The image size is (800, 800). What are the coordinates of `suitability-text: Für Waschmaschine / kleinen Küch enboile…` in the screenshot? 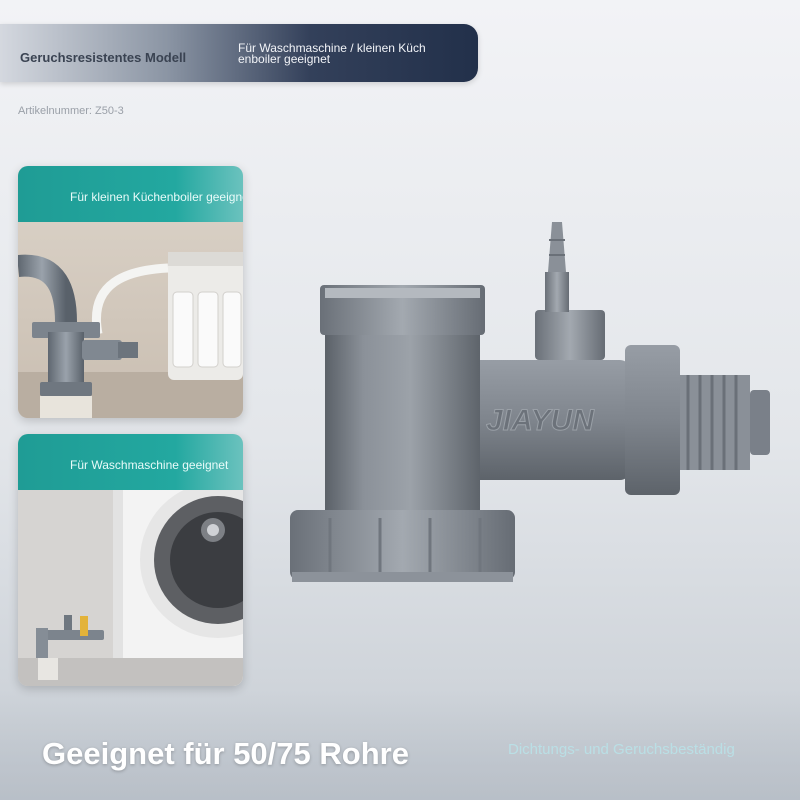 It's located at (349, 54).